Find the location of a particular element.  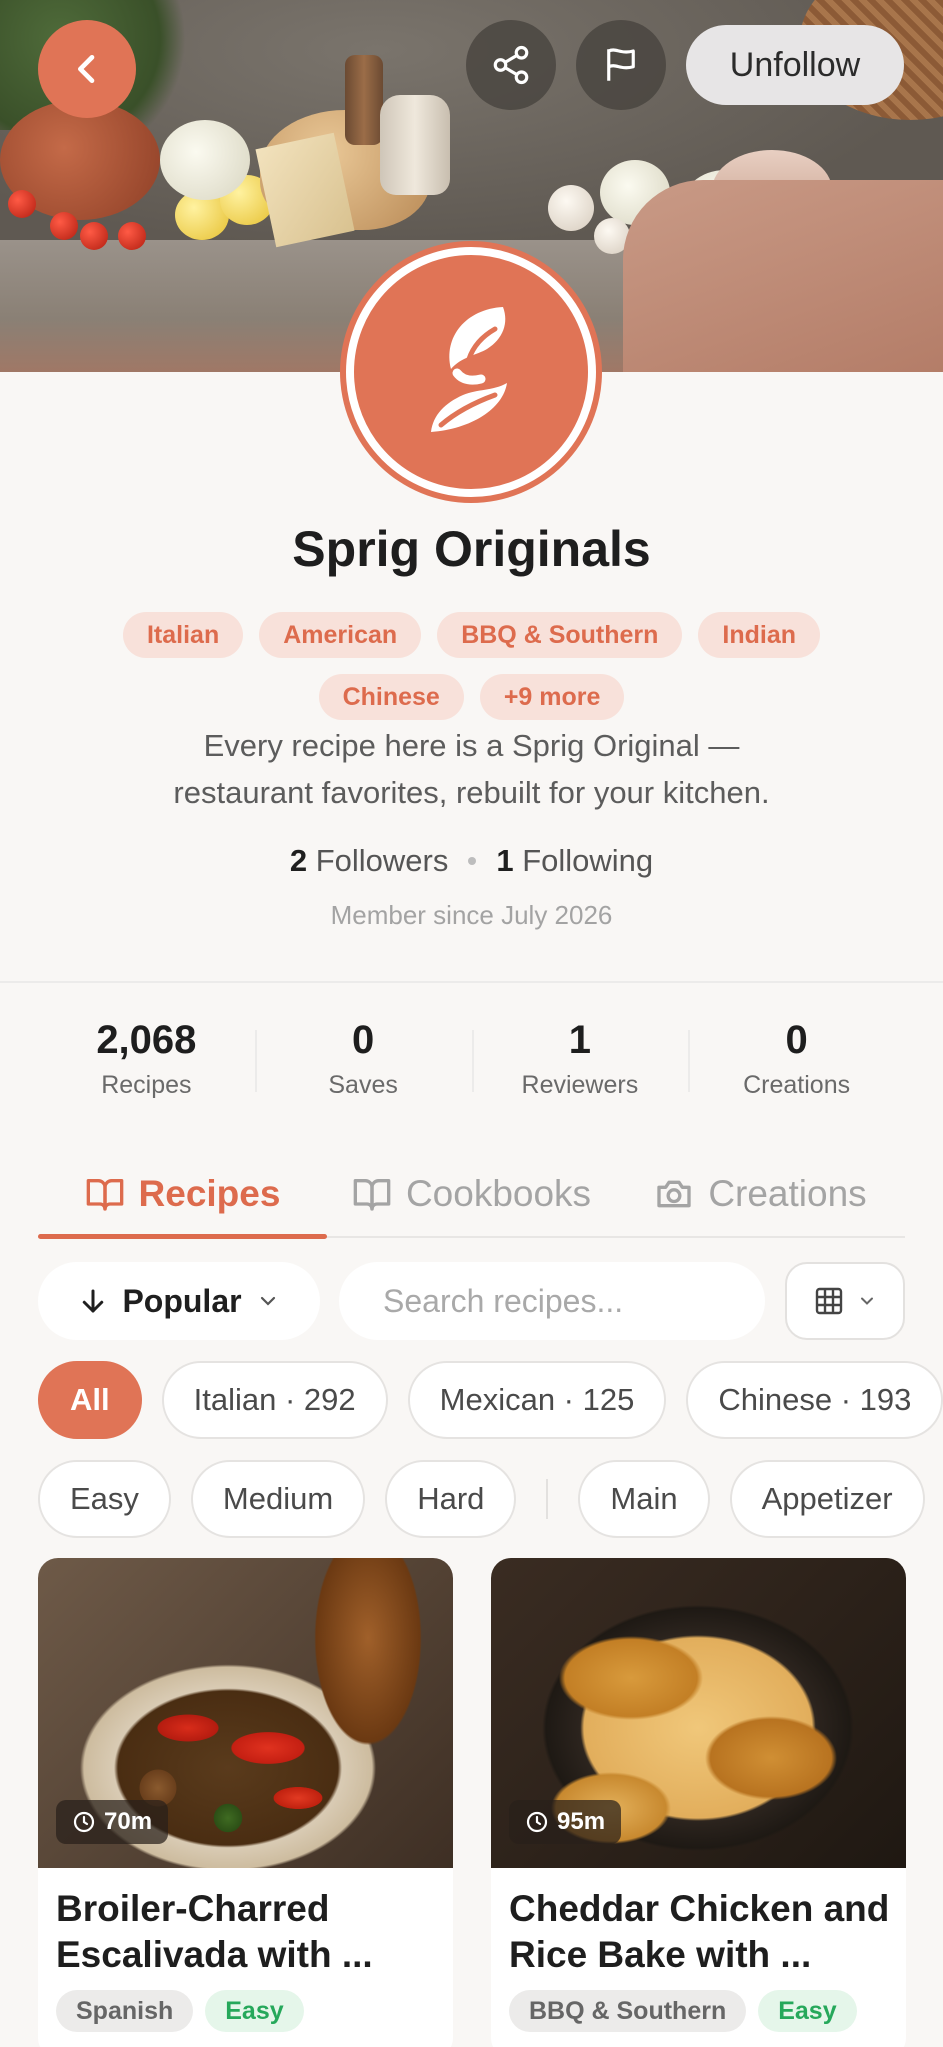

filter-chip-all: All is located at coordinates (90, 1400).